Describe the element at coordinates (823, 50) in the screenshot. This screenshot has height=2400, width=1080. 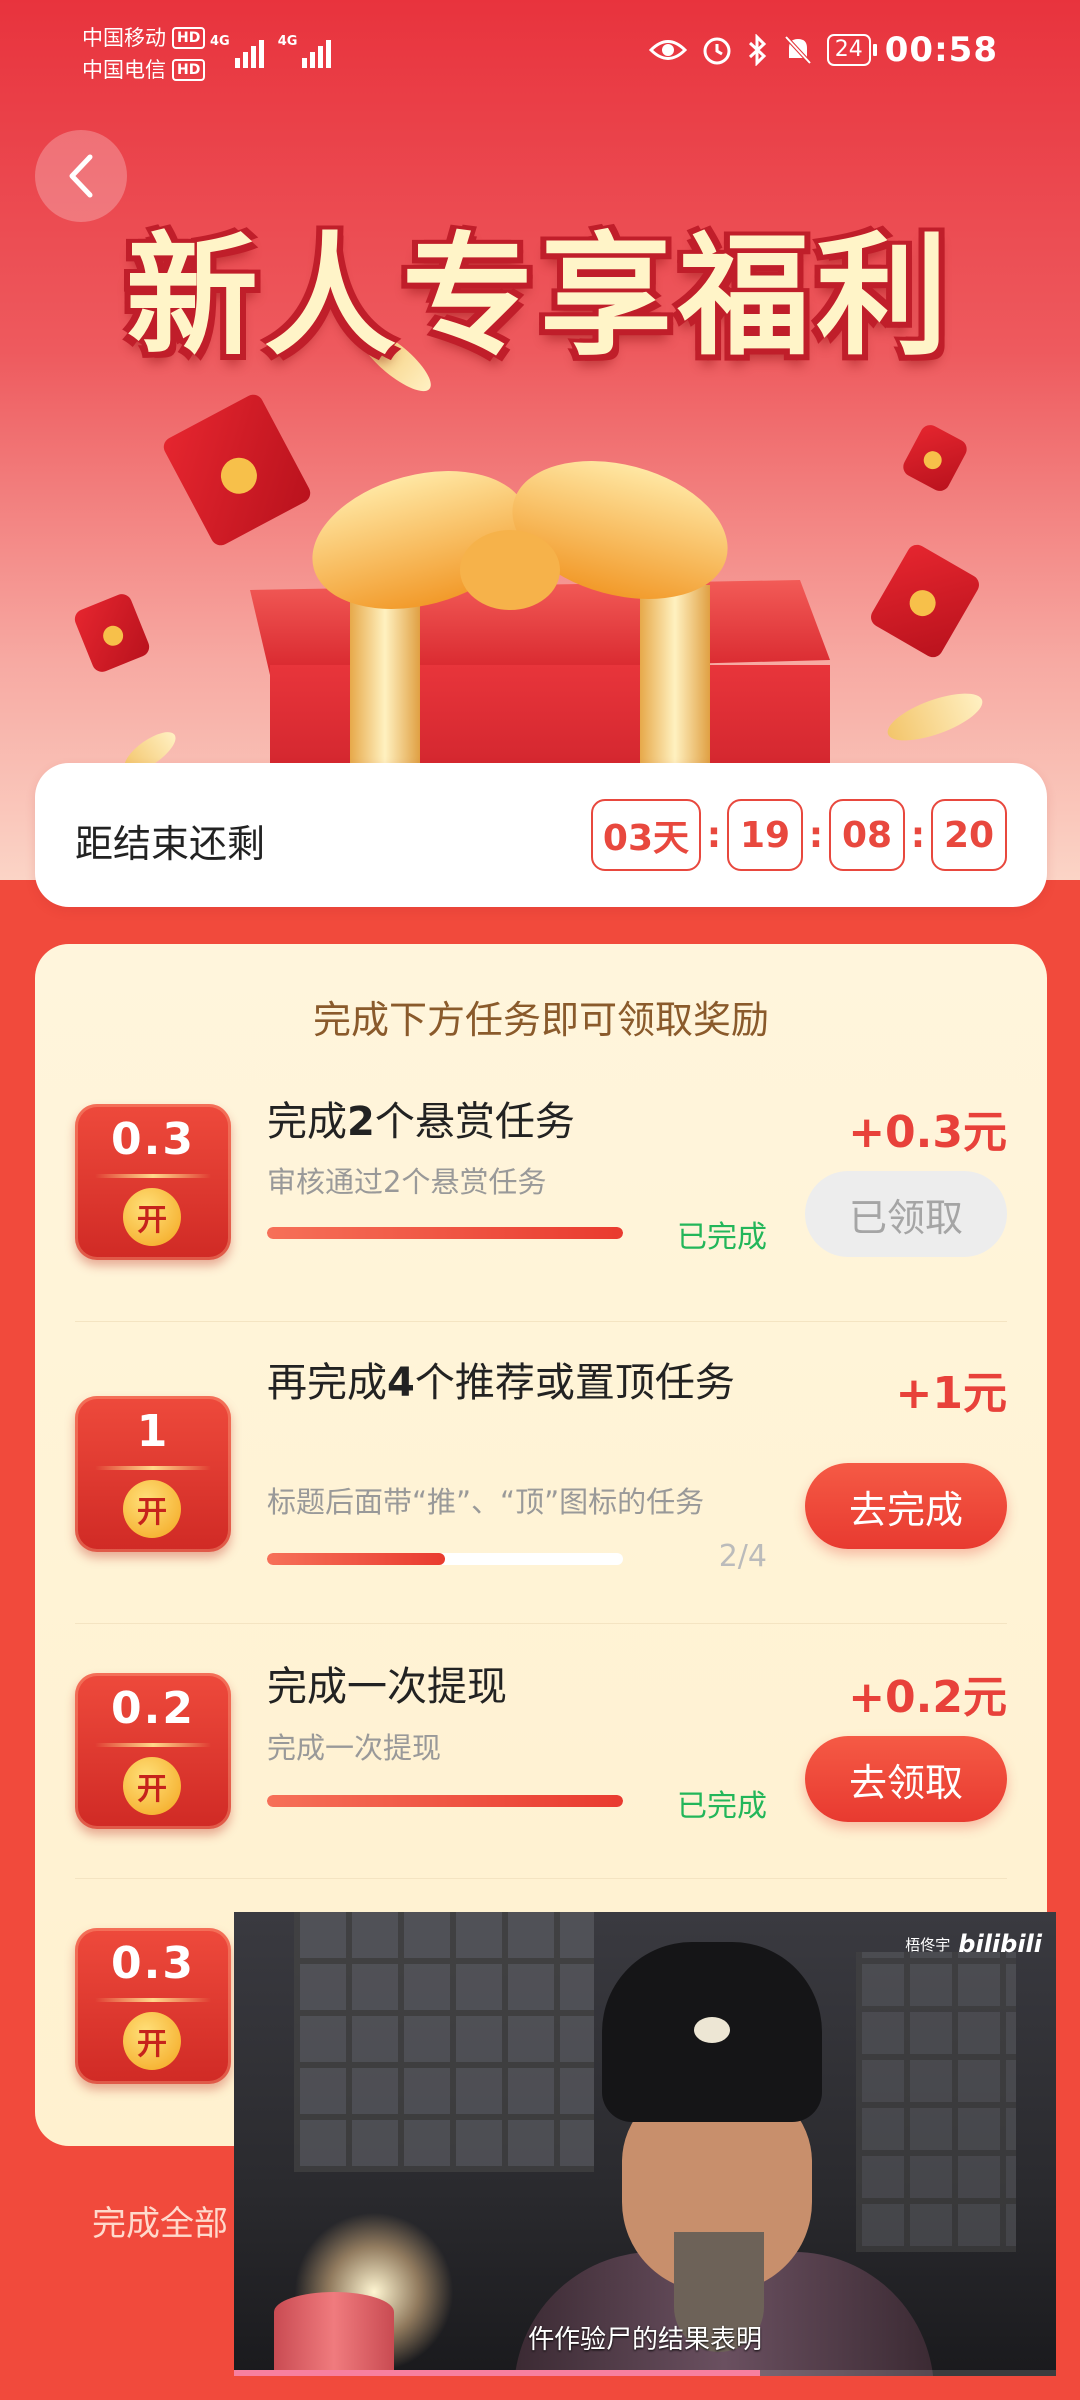
I see `status-icons: 24 00:58` at that location.